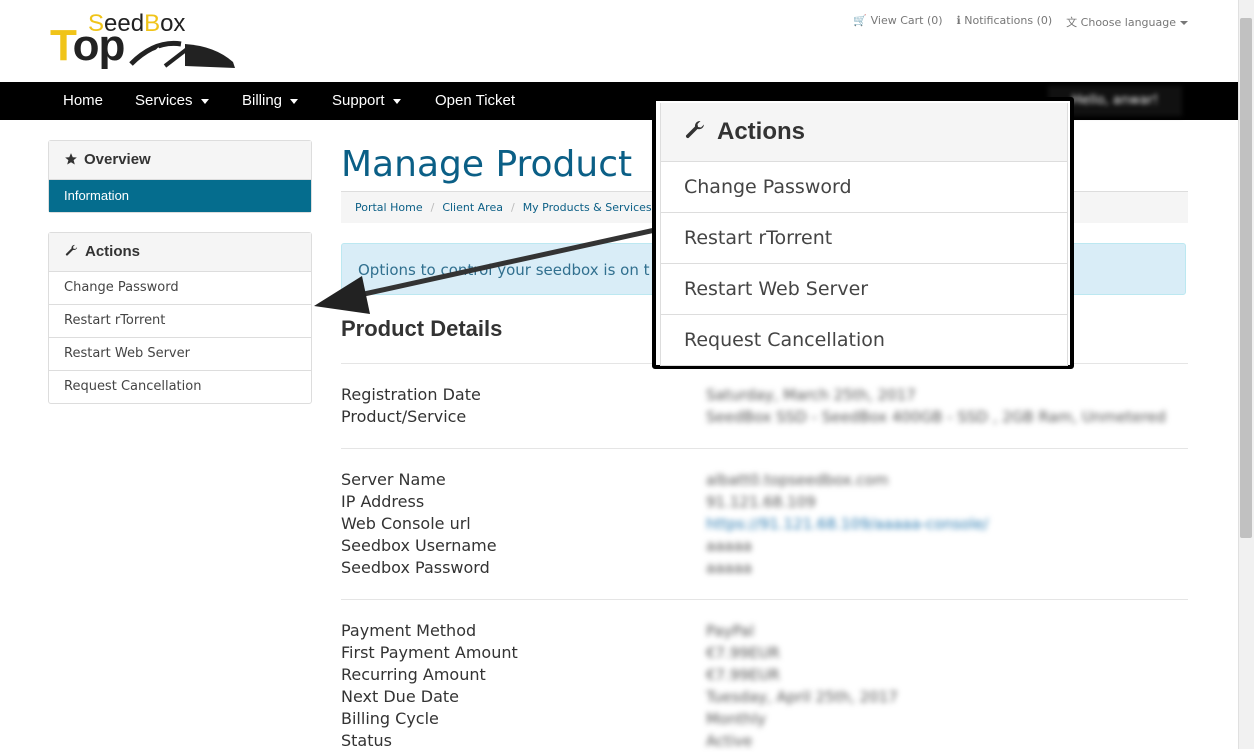 The width and height of the screenshot is (1254, 752). I want to click on sidebar-item-label: Information, so click(97, 195).